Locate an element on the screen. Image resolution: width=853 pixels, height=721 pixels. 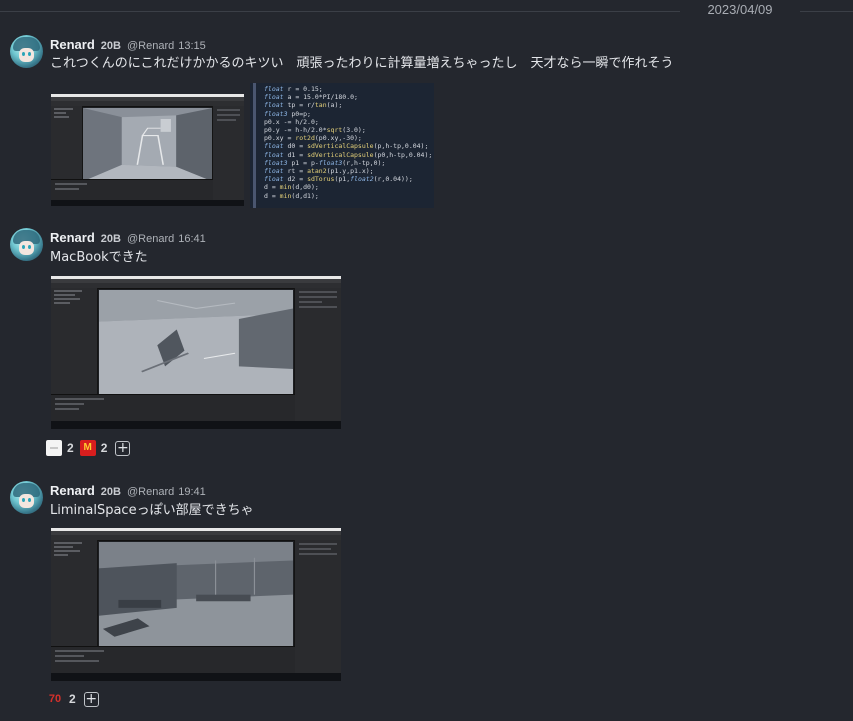
attachment-image is located at coordinates (196, 604).